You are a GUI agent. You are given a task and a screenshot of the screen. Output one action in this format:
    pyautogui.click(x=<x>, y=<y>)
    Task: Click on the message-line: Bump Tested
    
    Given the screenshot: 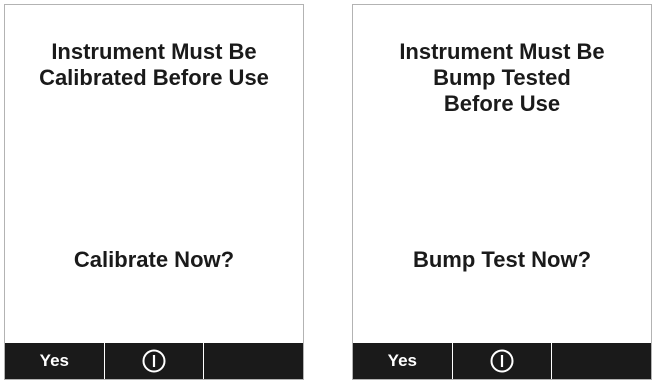 What is the action you would take?
    pyautogui.click(x=502, y=77)
    